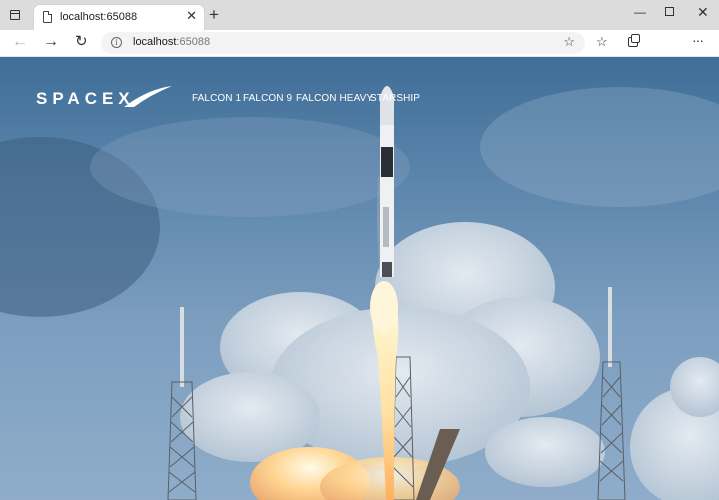  Describe the element at coordinates (155, 42) in the screenshot. I see `url-host: localhost` at that location.